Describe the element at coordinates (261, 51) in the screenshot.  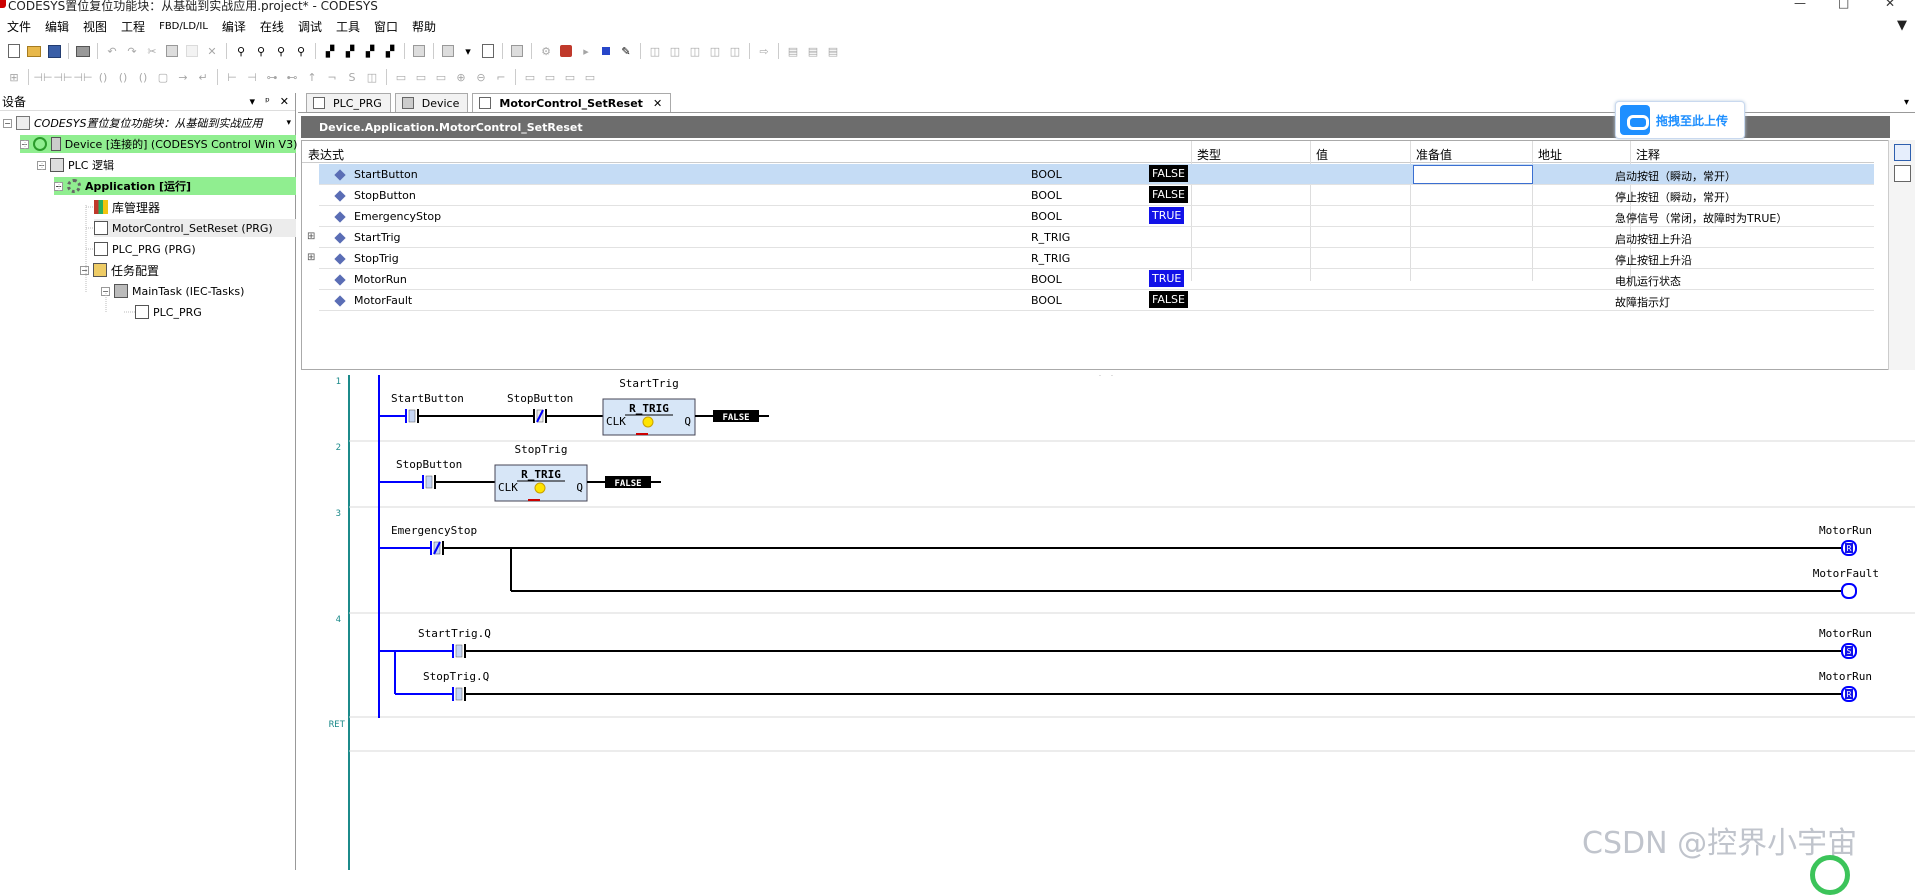
I see `find-replace-icon: ⚲` at that location.